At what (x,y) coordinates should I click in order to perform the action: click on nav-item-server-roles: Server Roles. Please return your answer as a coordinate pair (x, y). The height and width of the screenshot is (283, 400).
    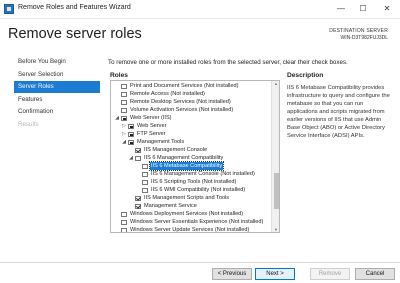
    Looking at the image, I should click on (57, 87).